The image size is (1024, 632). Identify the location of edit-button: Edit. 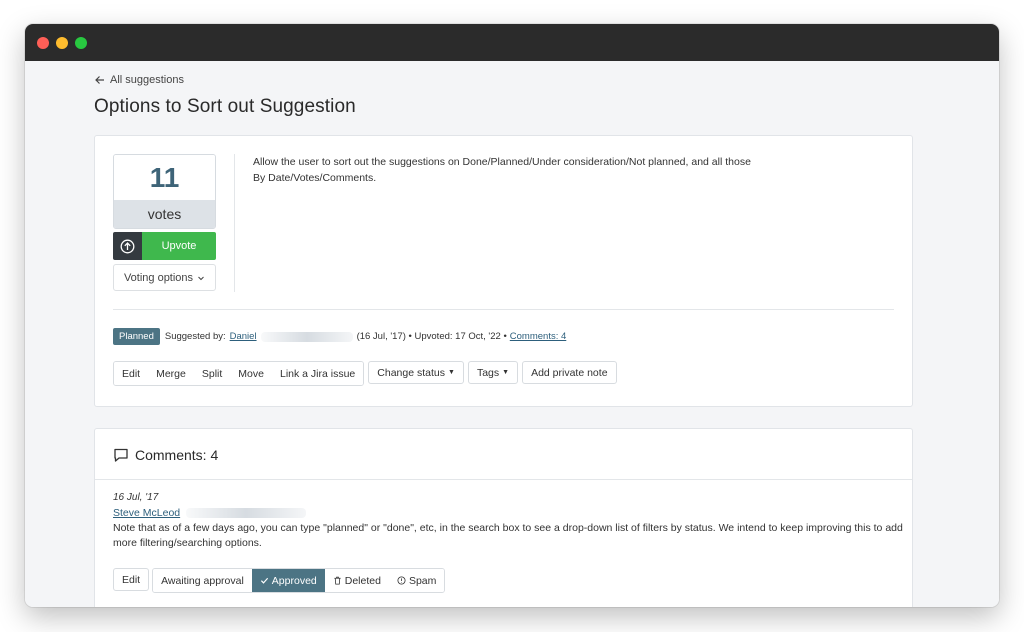
(131, 373).